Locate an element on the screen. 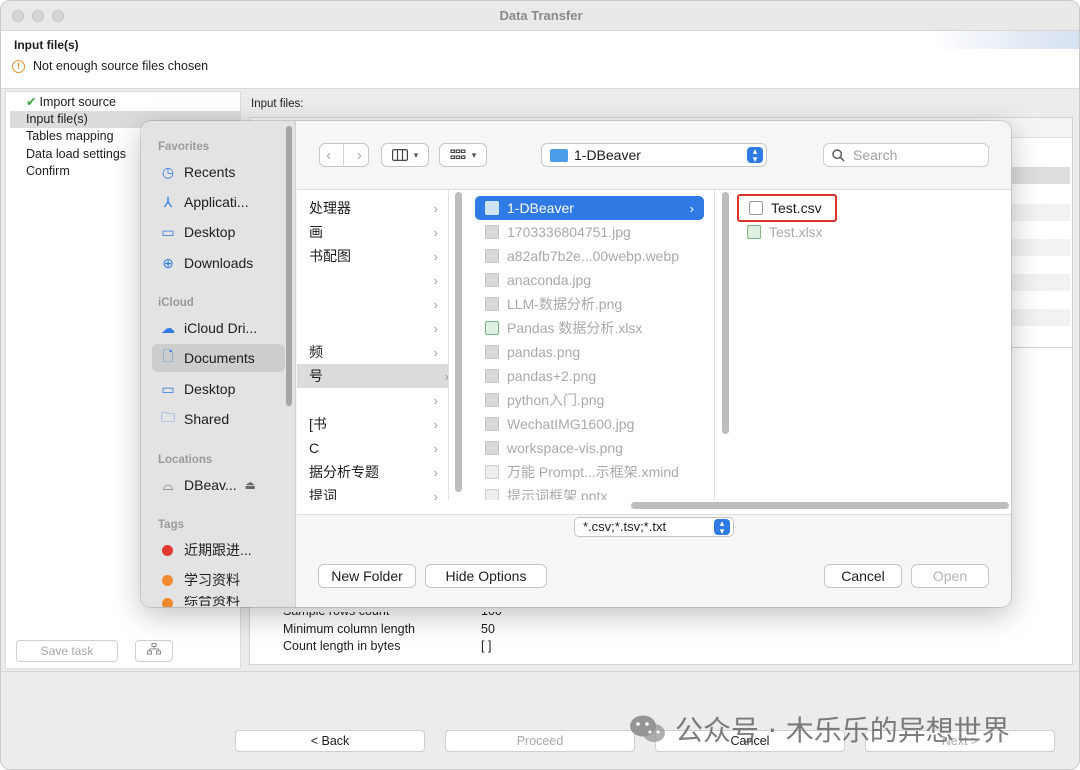  sidebar-item-downloads: ⊕ Downloads is located at coordinates (218, 263).